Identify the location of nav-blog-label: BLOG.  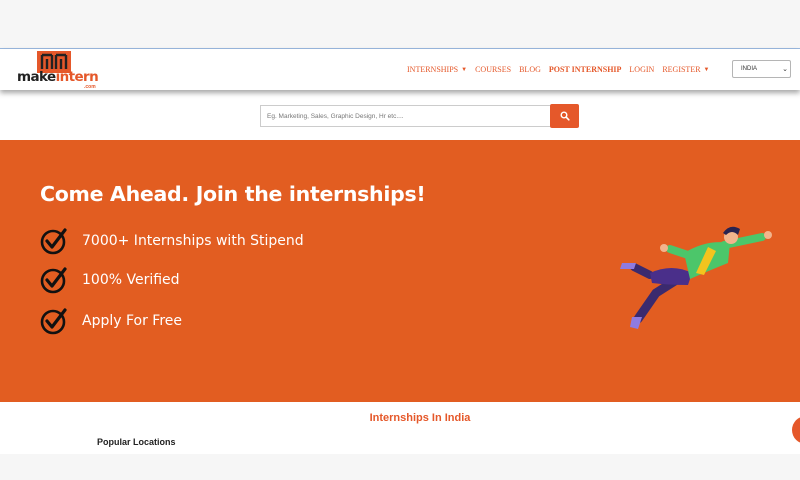
(530, 69).